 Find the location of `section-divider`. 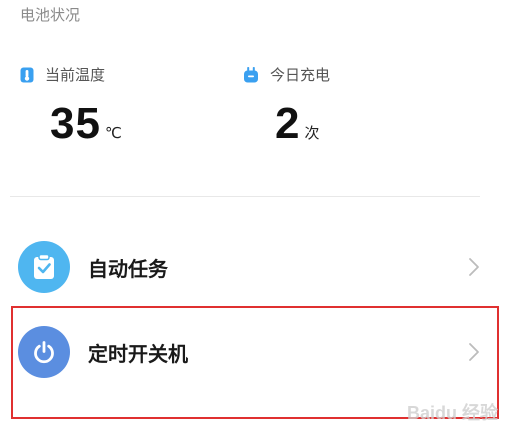

section-divider is located at coordinates (245, 196).